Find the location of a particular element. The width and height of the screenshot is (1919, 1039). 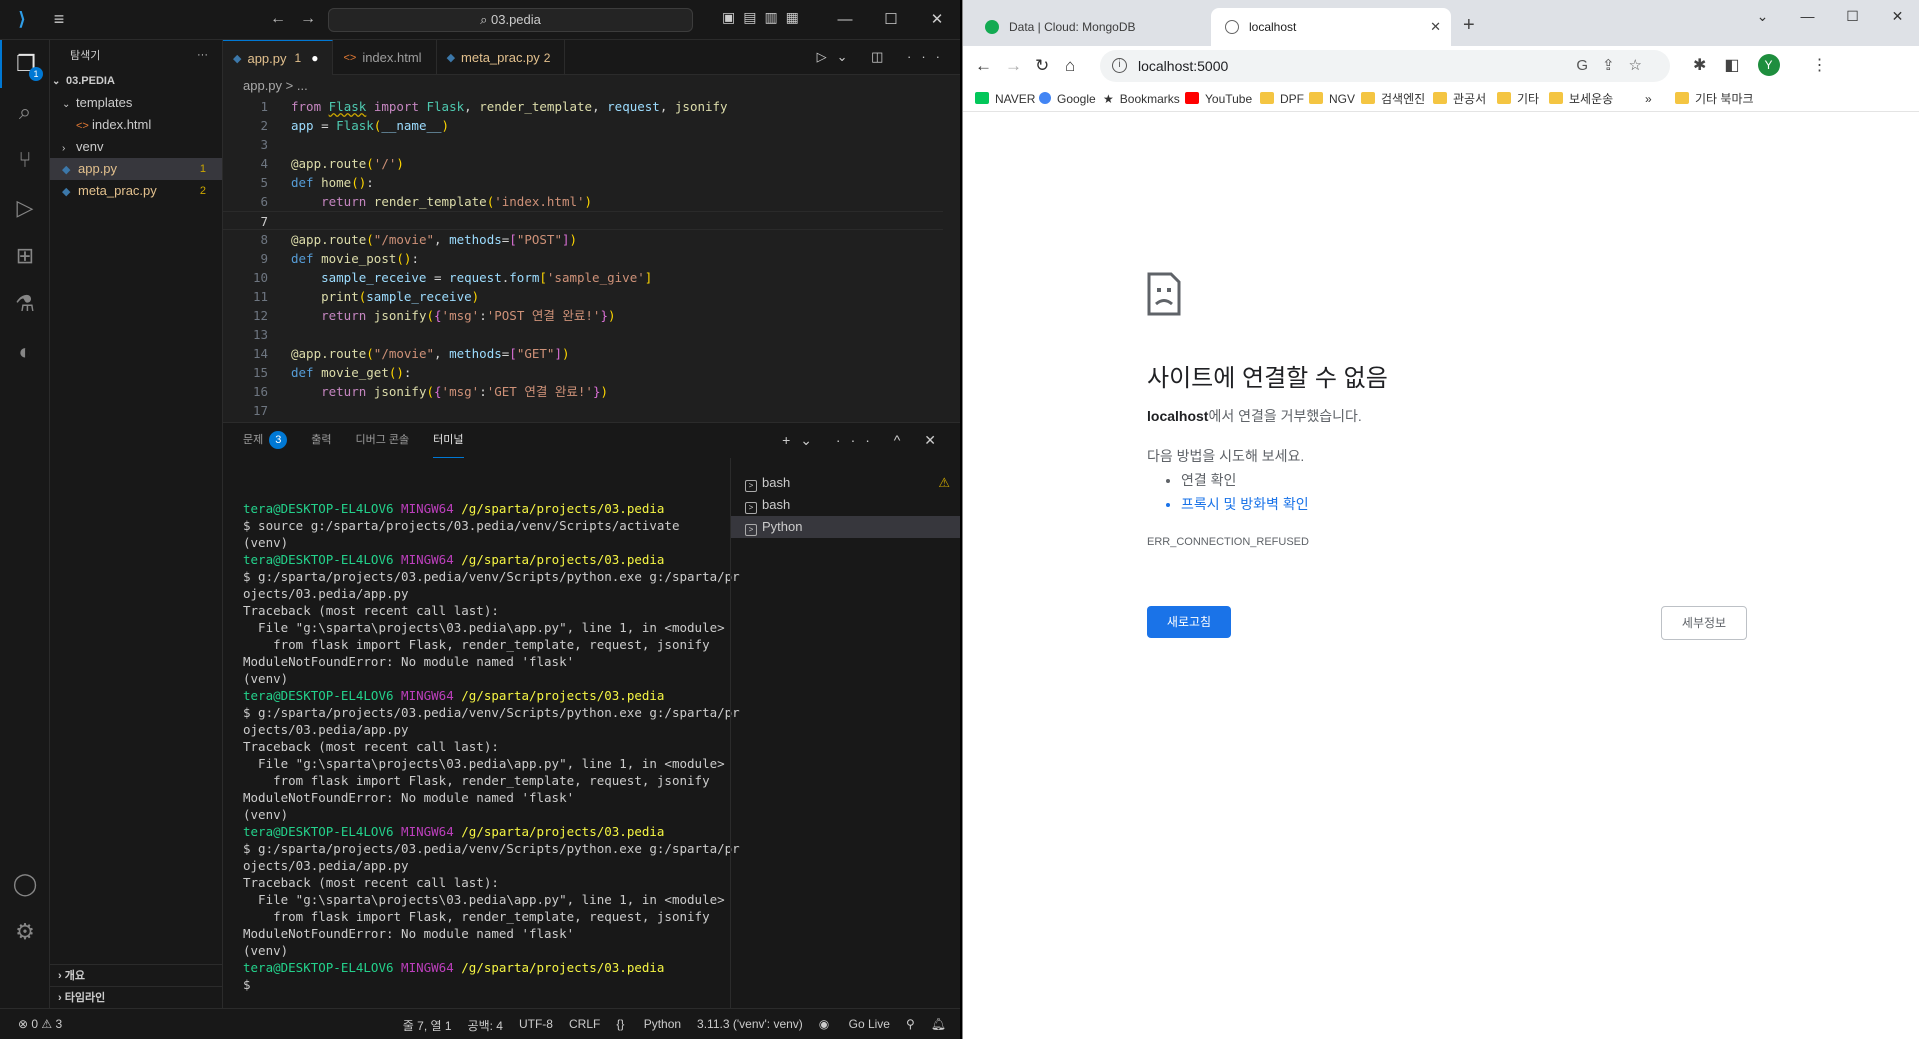

bookmark-folder-dpf: DPF is located at coordinates (1282, 99).